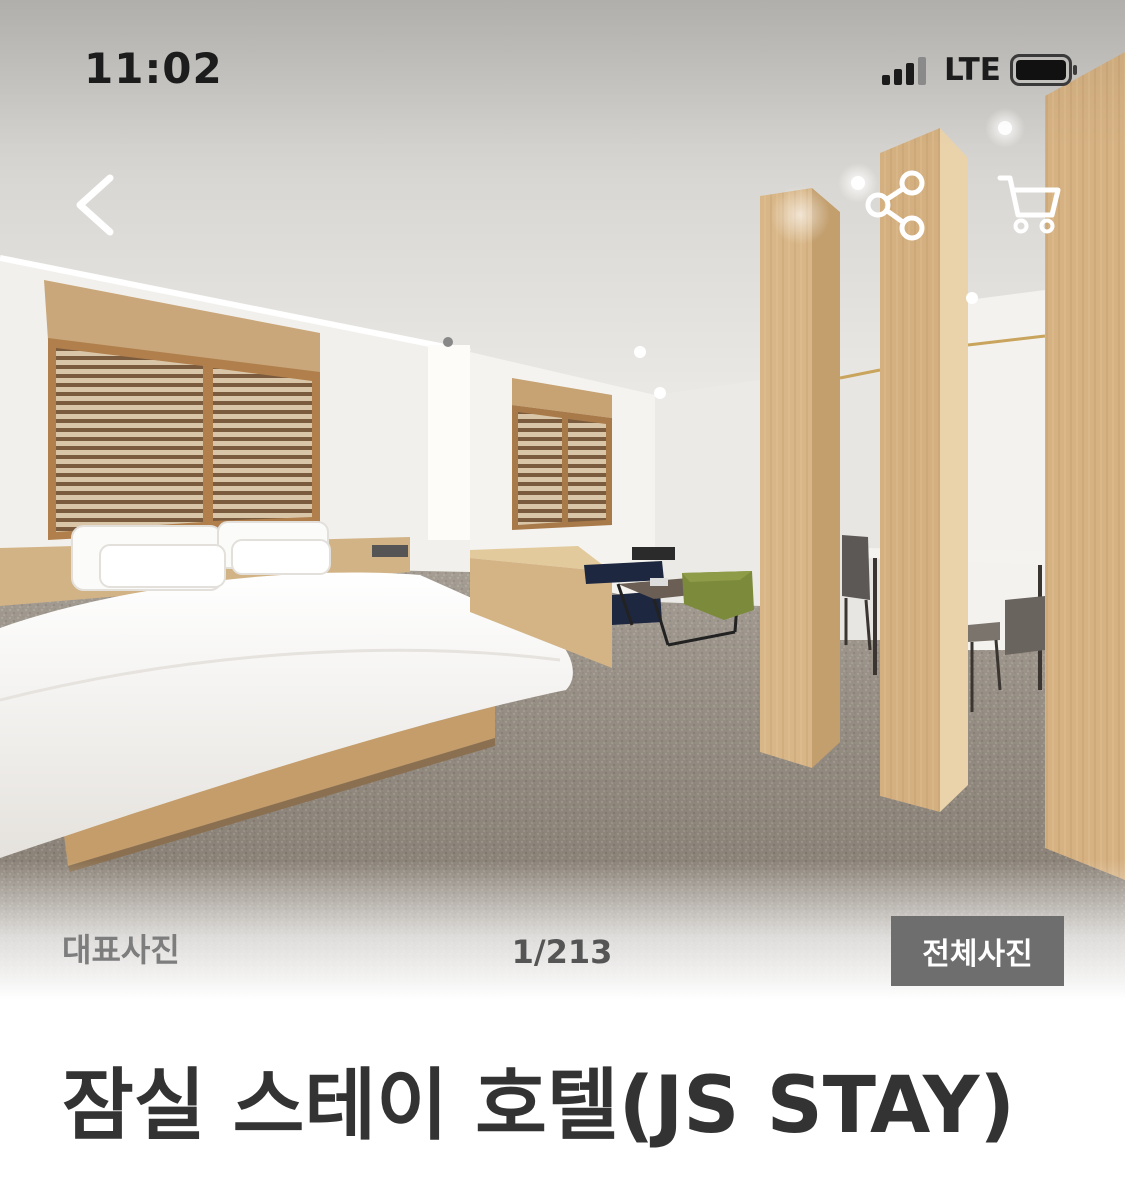 This screenshot has height=1188, width=1125. What do you see at coordinates (1043, 70) in the screenshot?
I see `battery-icon` at bounding box center [1043, 70].